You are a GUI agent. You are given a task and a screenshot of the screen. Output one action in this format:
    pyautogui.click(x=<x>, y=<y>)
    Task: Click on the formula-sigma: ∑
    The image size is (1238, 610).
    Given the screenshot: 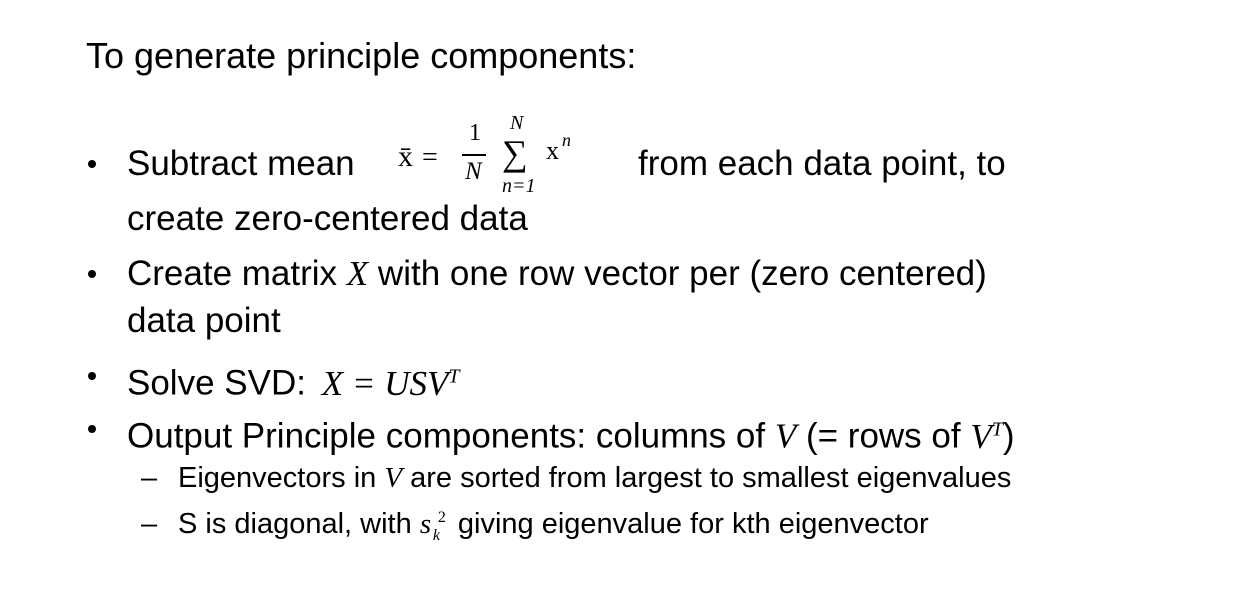 What is the action you would take?
    pyautogui.click(x=515, y=153)
    